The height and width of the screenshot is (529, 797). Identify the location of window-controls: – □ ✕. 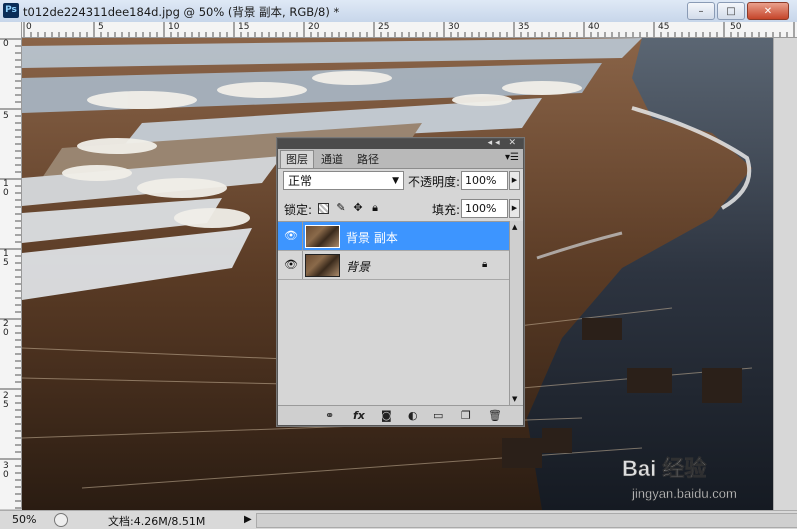
(738, 11).